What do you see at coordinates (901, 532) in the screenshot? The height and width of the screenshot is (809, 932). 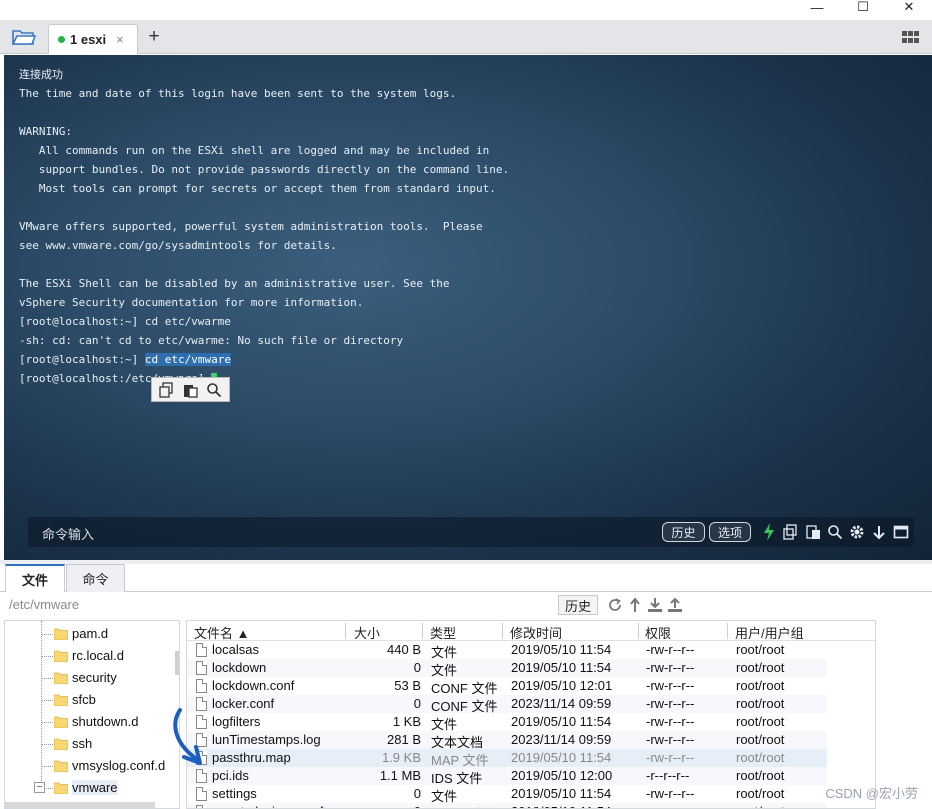 I see `window-icon` at bounding box center [901, 532].